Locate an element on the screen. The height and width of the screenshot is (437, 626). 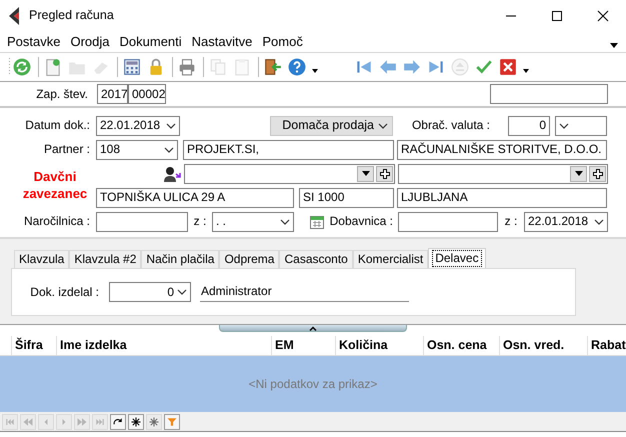
column-header: Rabat is located at coordinates (607, 345).